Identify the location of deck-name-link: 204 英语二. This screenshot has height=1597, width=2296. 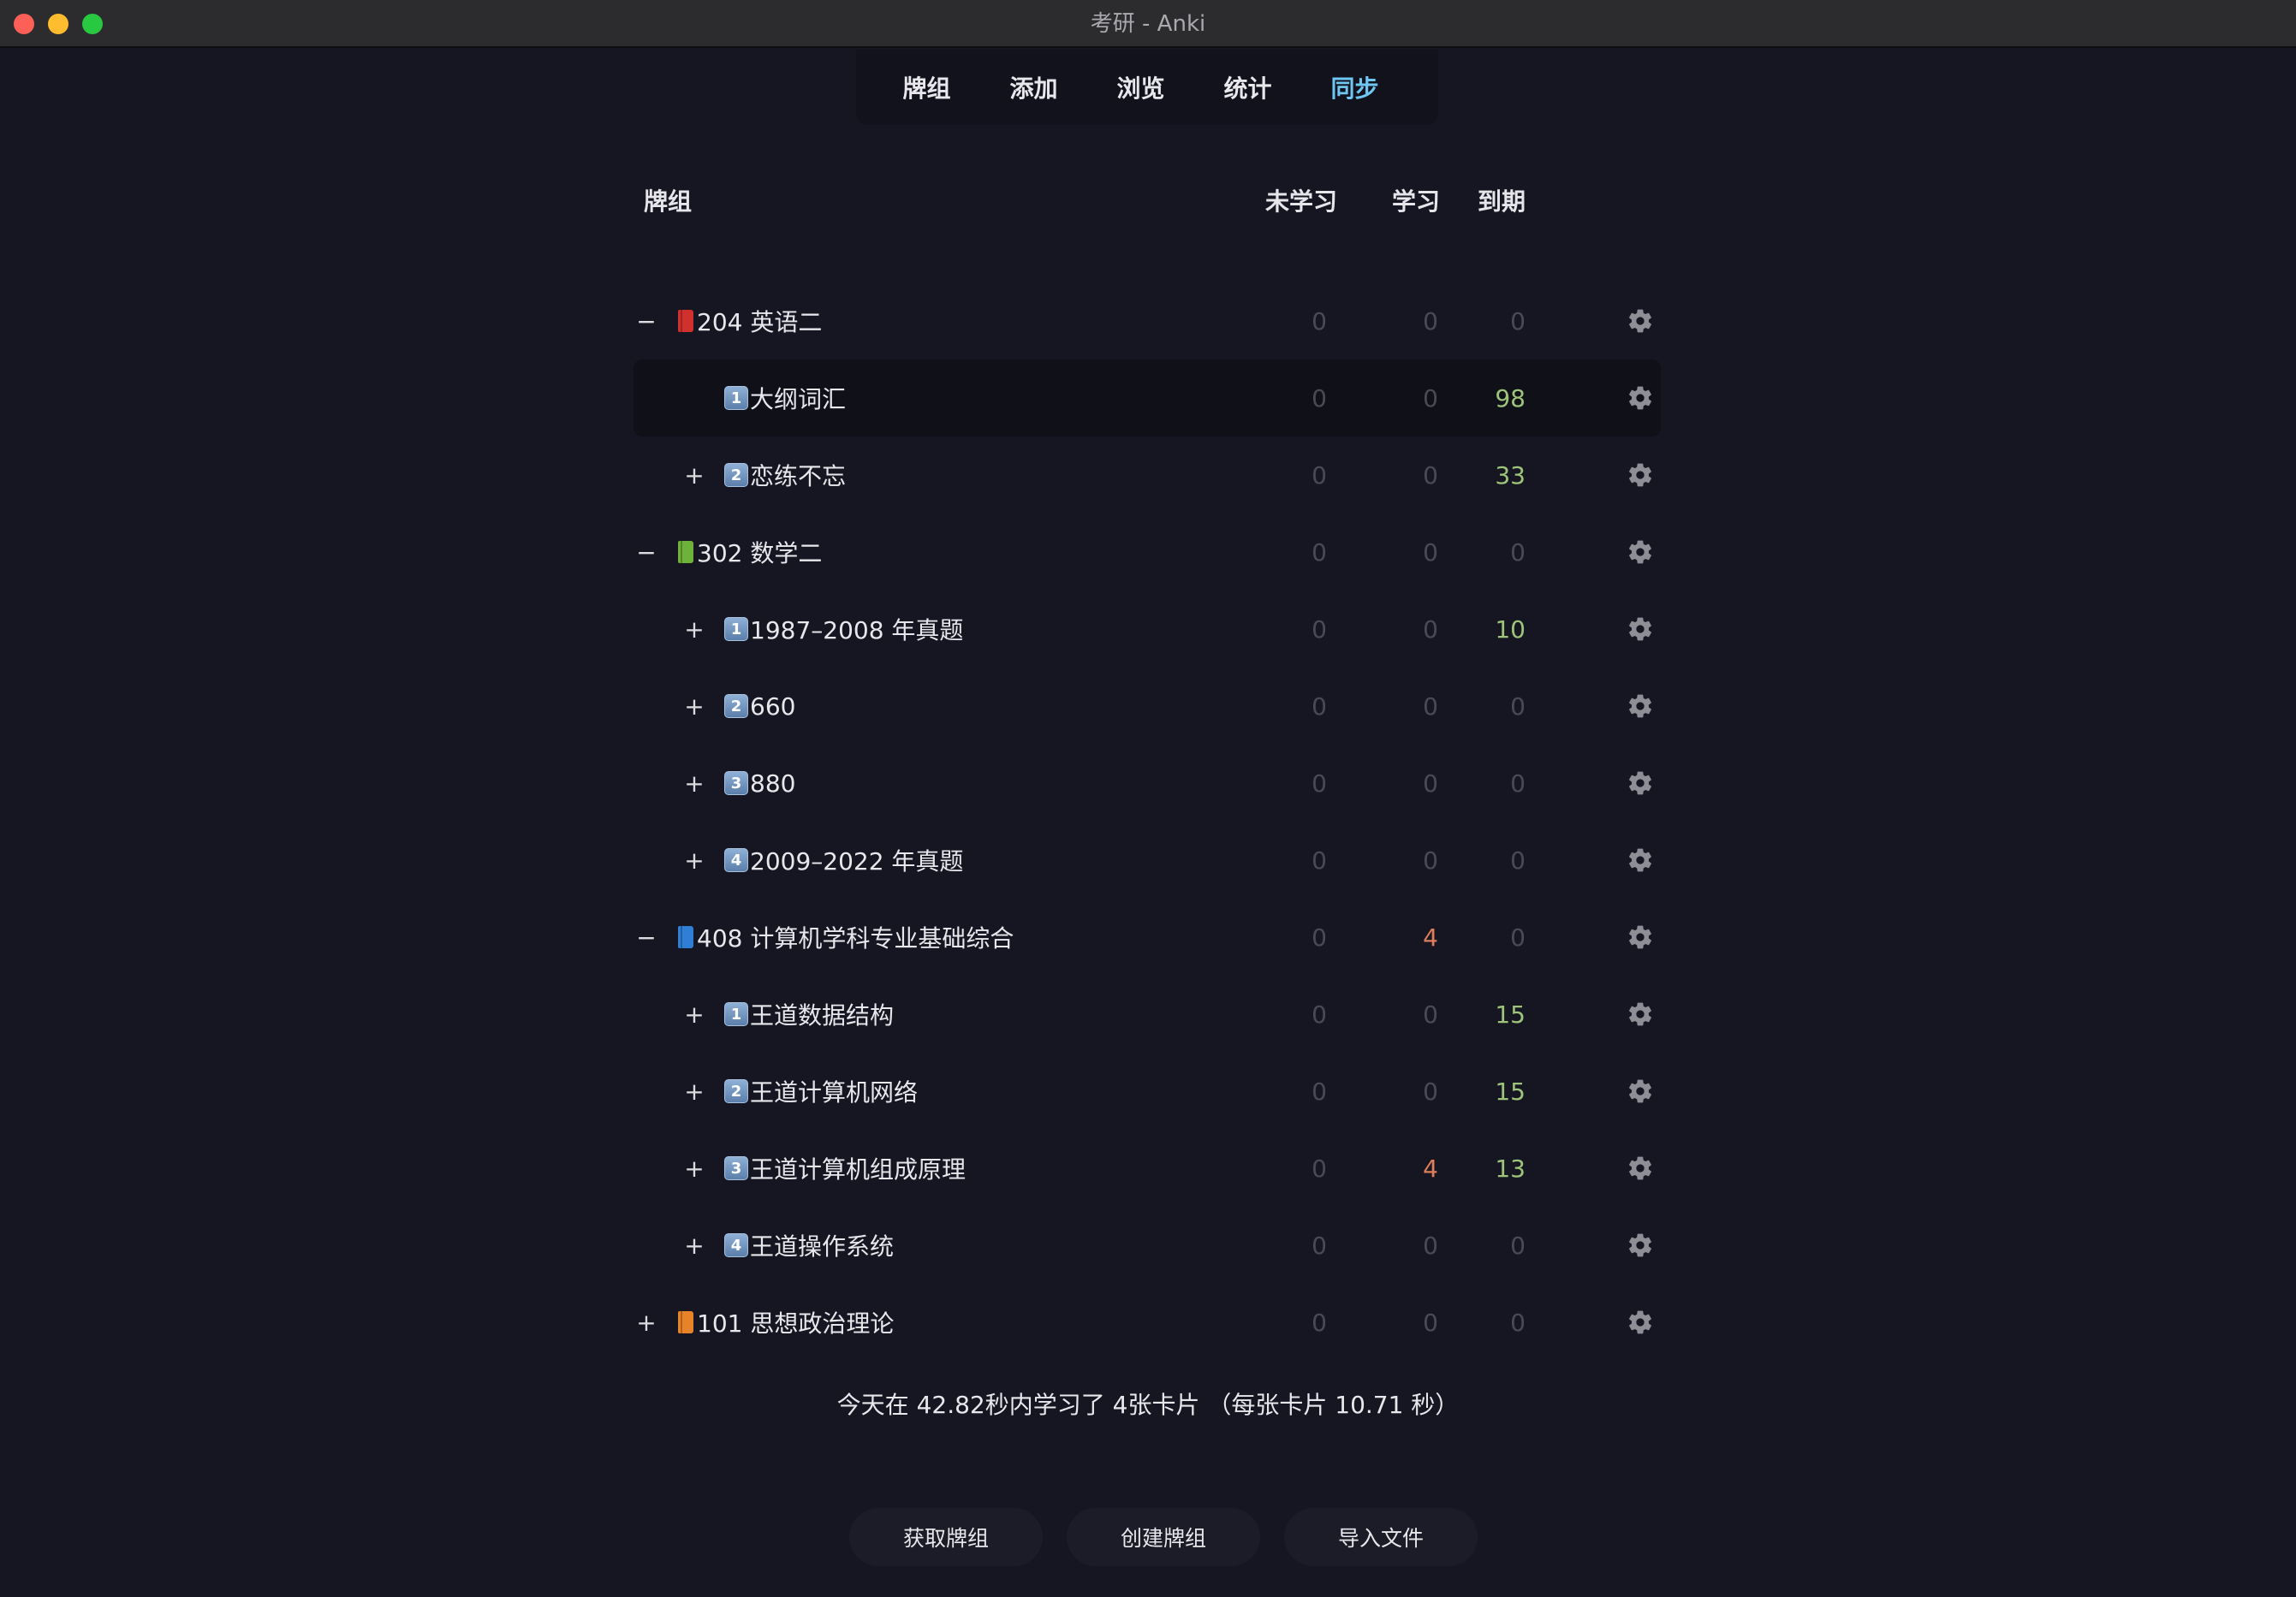
(750, 321).